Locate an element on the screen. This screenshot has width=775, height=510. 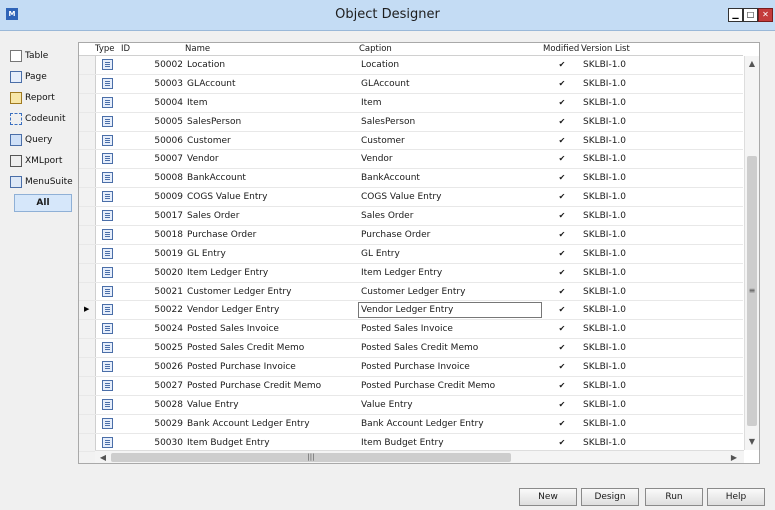
cell-name: Value Entry is located at coordinates (213, 405).